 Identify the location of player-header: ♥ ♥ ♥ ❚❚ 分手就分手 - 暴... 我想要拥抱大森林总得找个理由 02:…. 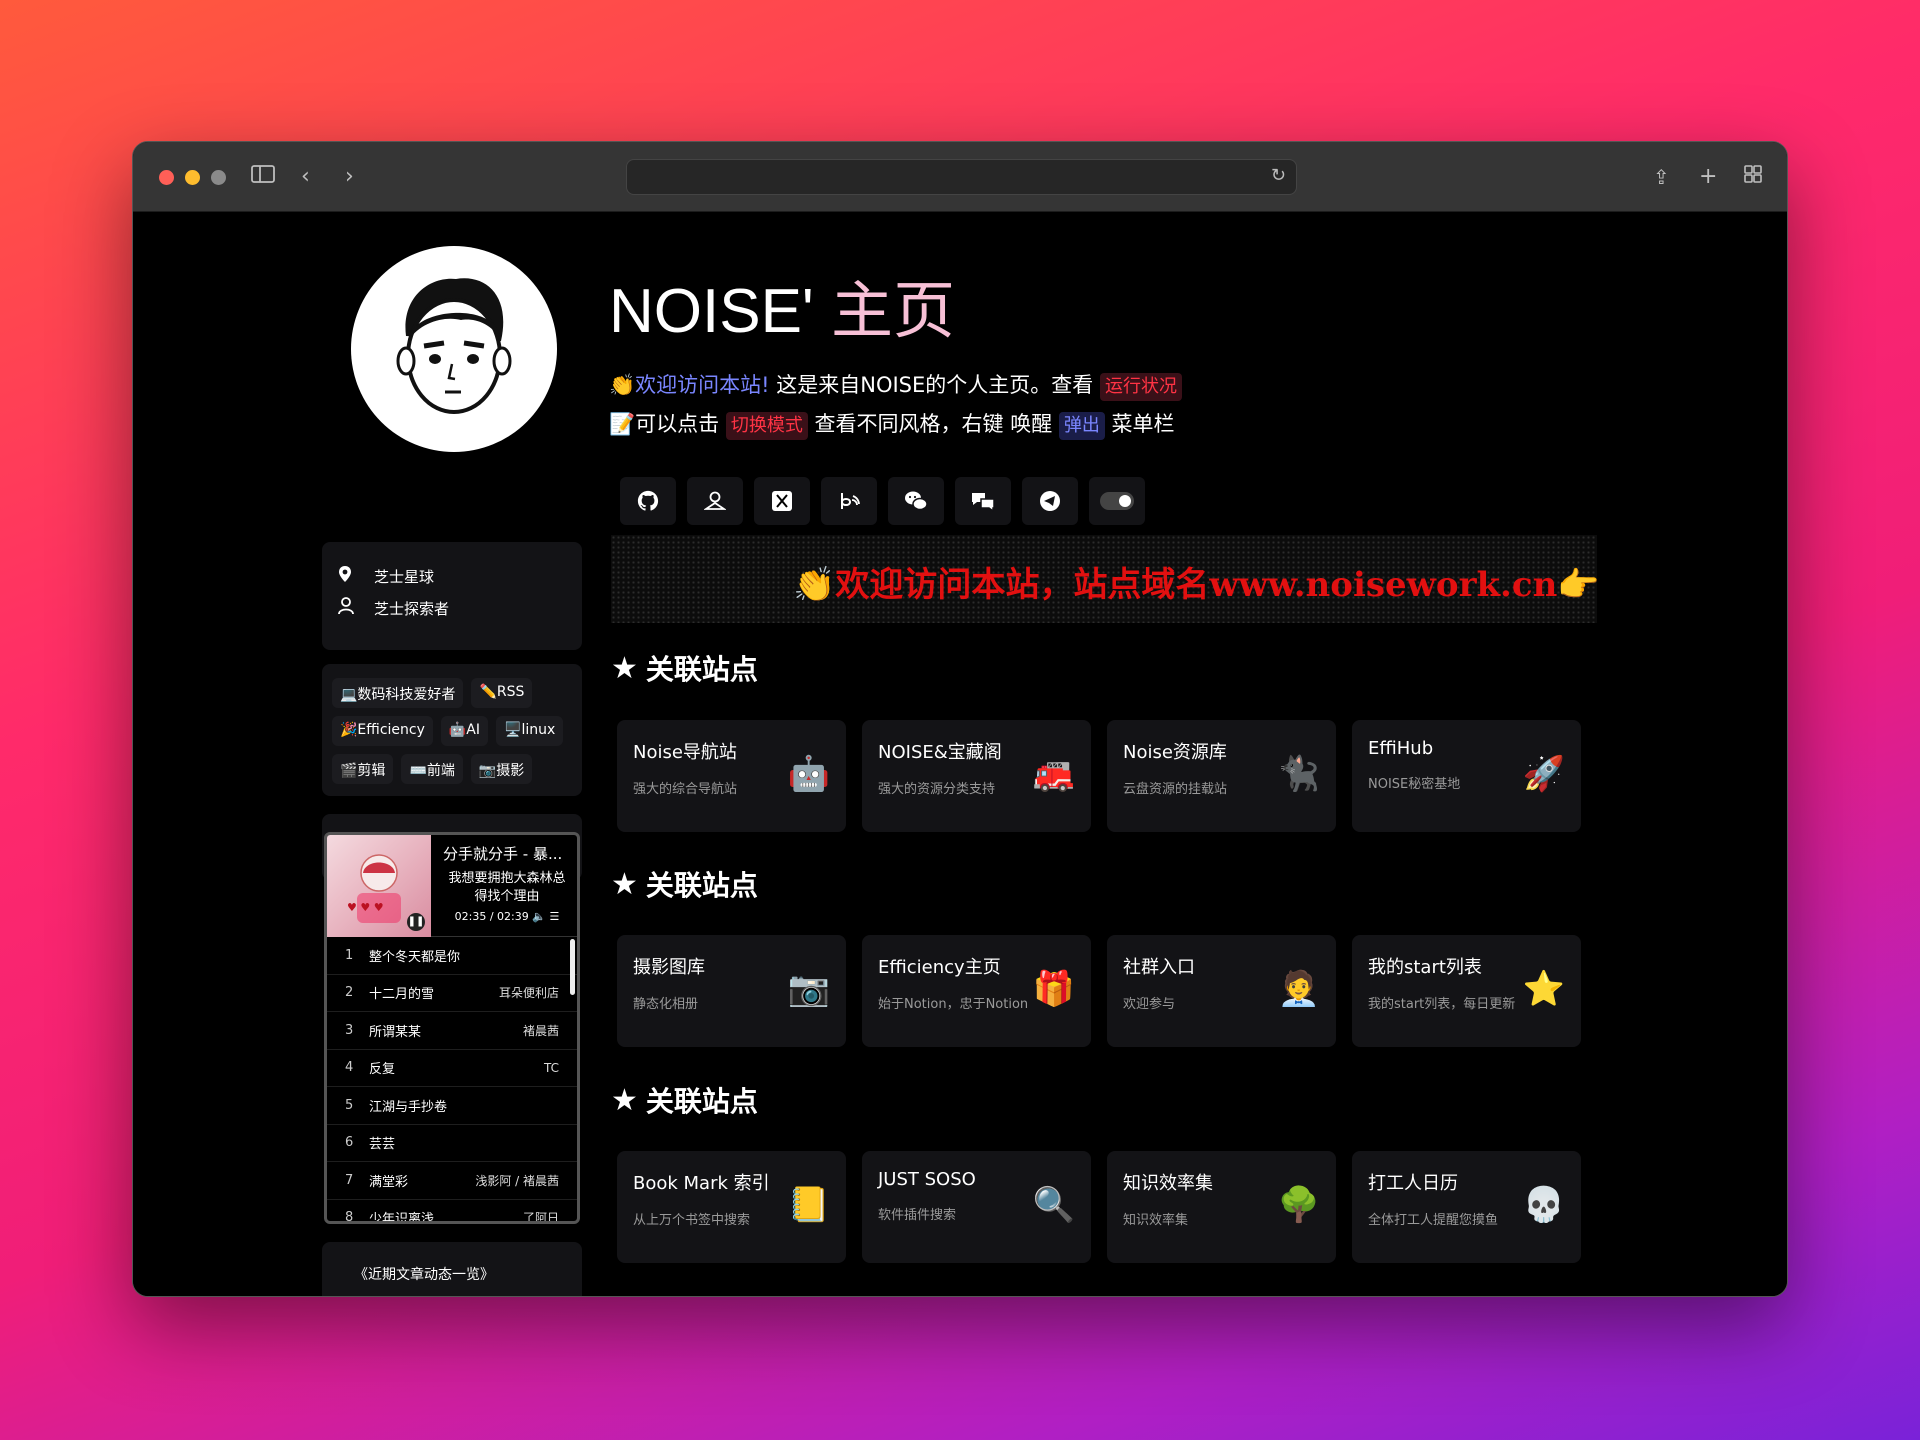
(452, 886).